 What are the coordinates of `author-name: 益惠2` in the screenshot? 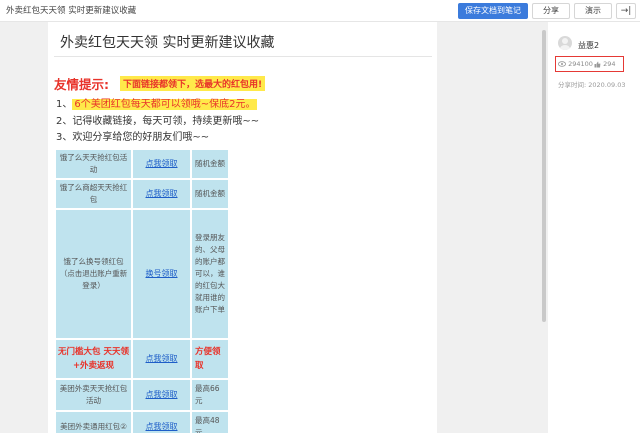 It's located at (588, 45).